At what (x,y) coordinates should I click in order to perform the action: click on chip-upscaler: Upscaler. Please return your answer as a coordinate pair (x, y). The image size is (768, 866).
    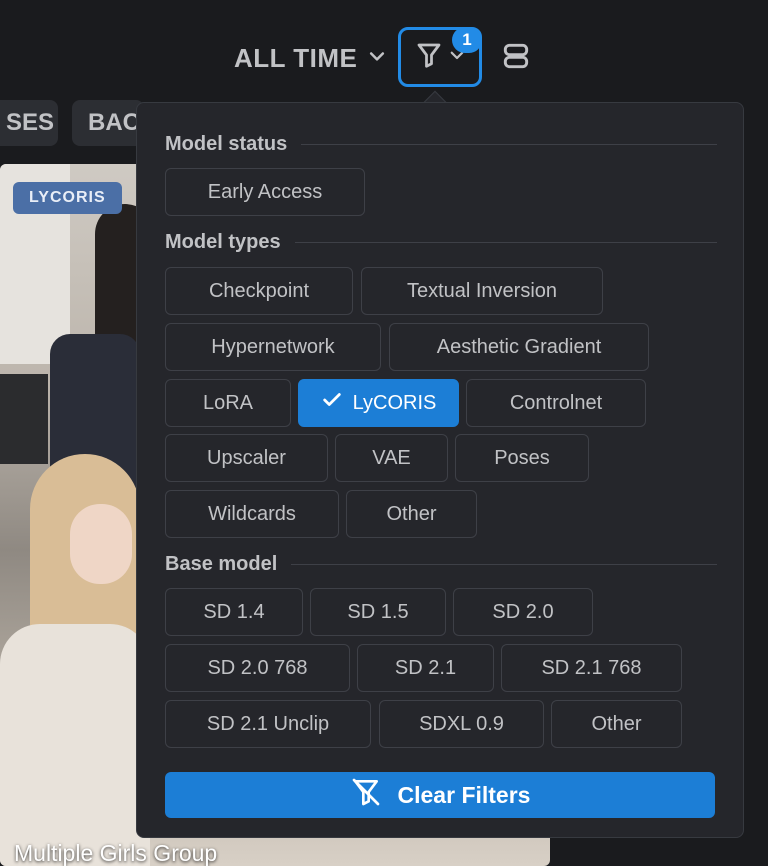
    Looking at the image, I should click on (246, 458).